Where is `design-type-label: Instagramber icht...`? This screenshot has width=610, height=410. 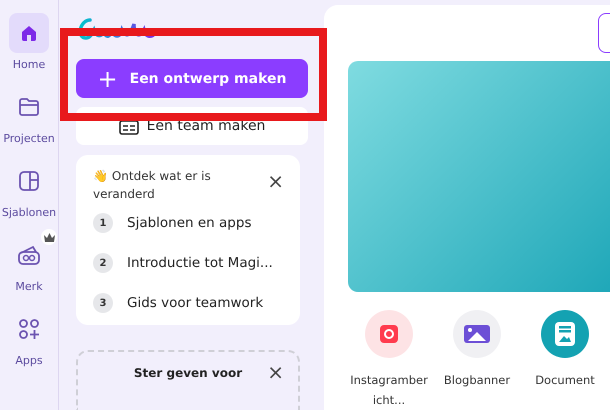 design-type-label: Instagramber icht... is located at coordinates (389, 390).